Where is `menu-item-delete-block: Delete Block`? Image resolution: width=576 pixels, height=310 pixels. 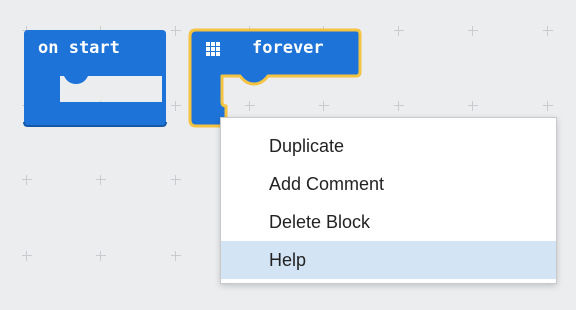
menu-item-delete-block: Delete Block is located at coordinates (388, 222).